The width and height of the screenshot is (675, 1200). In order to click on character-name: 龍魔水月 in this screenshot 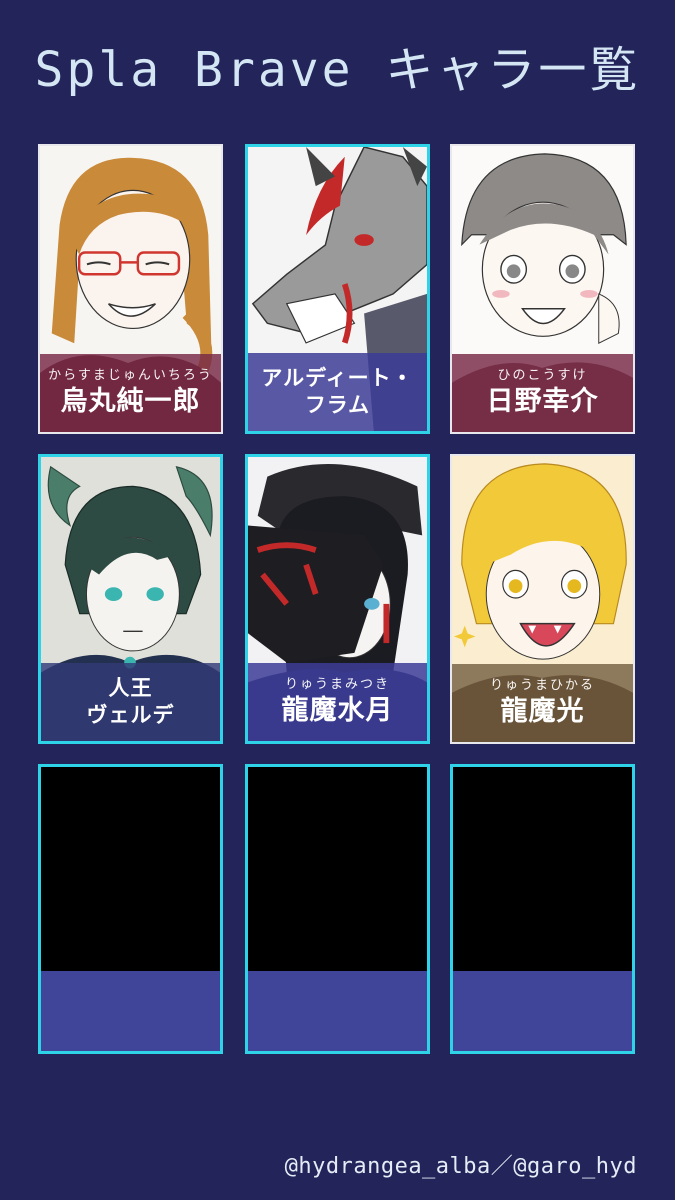, I will do `click(337, 710)`.